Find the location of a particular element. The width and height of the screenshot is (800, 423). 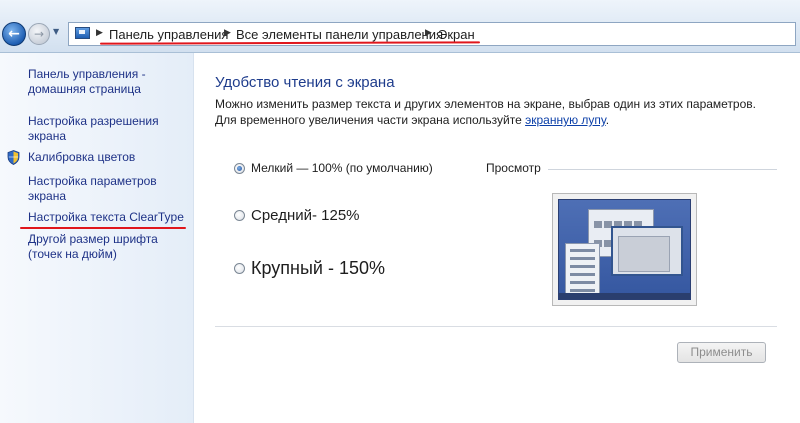

preview-window-front is located at coordinates (647, 251).